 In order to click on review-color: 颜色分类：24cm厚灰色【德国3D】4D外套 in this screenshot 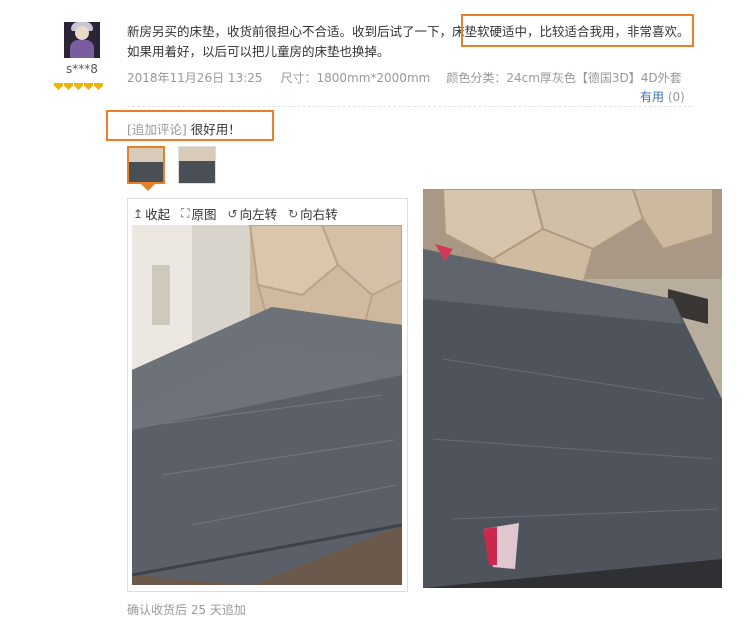, I will do `click(564, 78)`.